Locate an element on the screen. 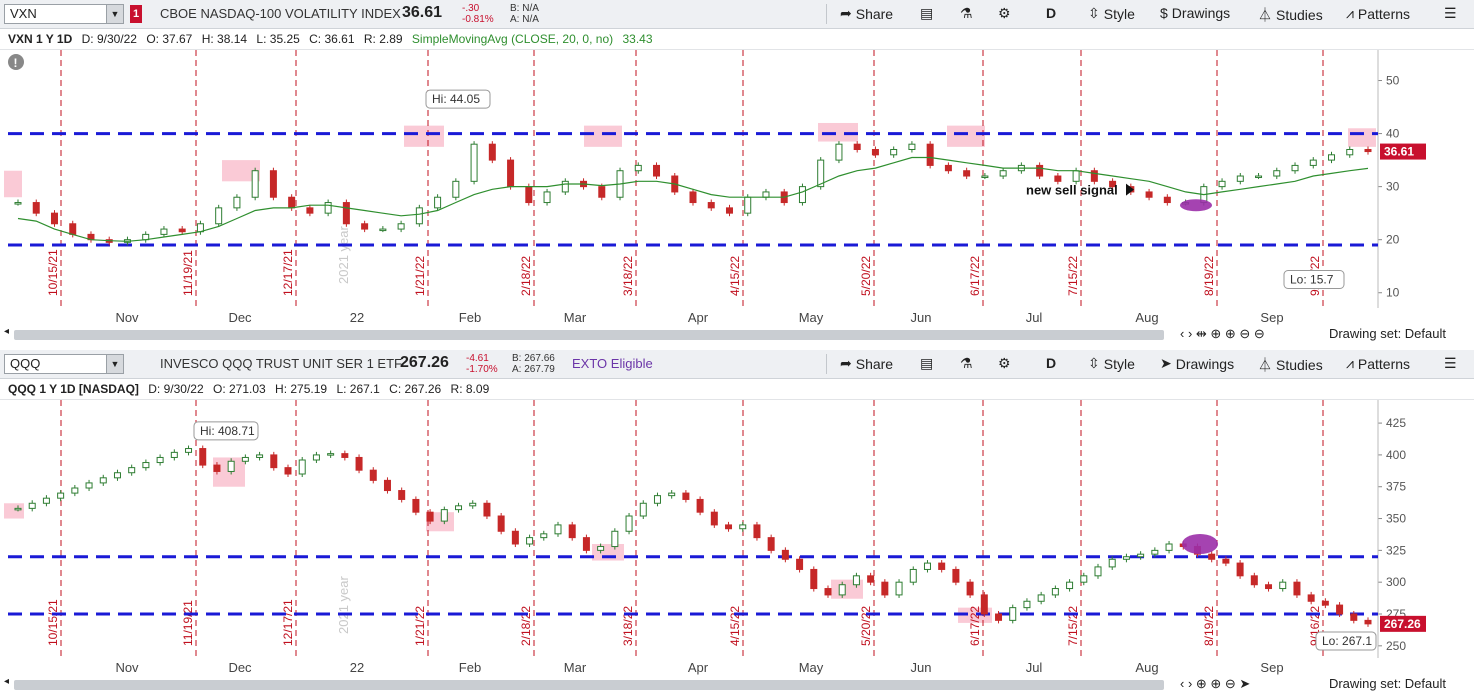 This screenshot has width=1474, height=698. x-month-label: Sep is located at coordinates (1271, 317).